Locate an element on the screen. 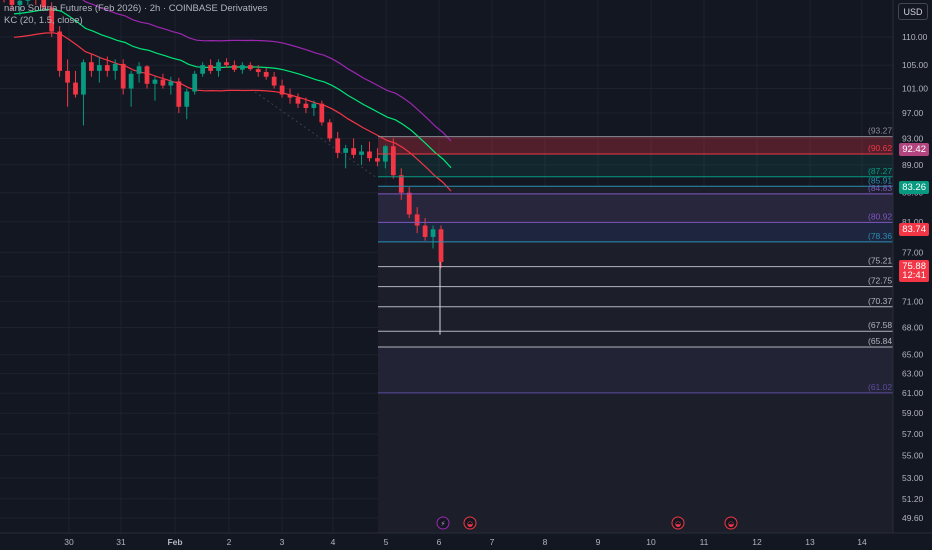 The width and height of the screenshot is (932, 550). level-label: (93.27) is located at coordinates (881, 131).